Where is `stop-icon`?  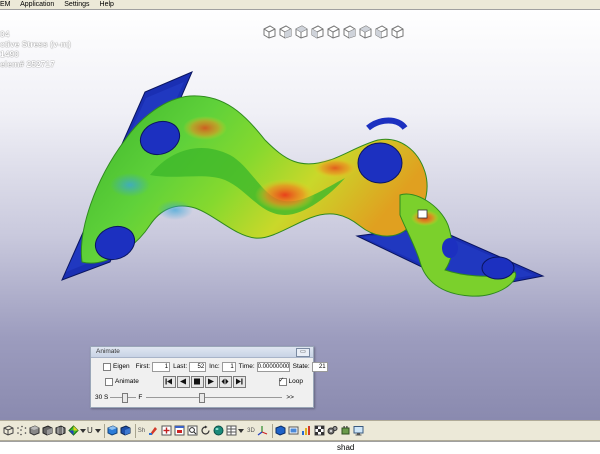
stop-icon is located at coordinates (197, 381).